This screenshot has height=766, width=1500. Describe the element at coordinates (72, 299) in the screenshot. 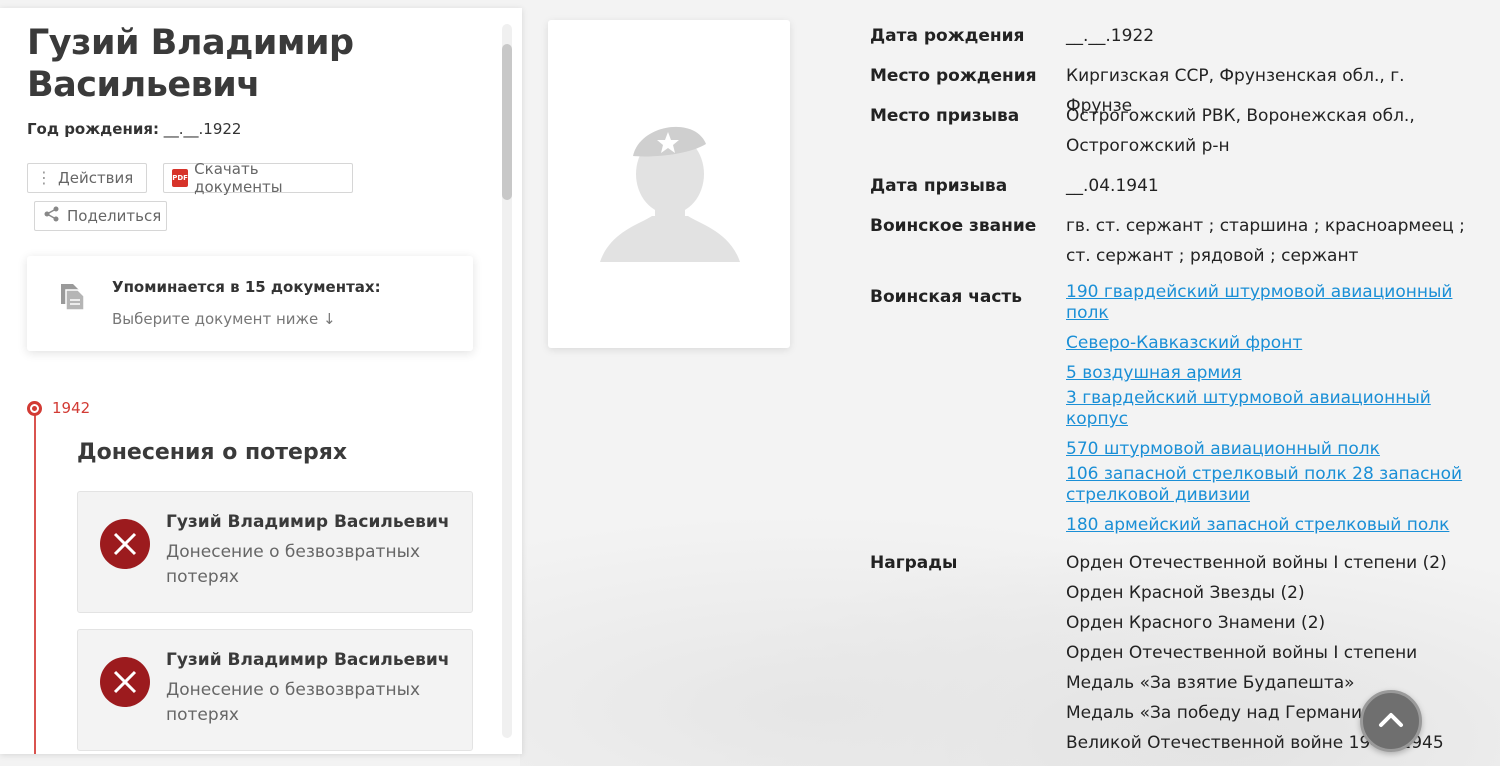

I see `documents-icon` at that location.